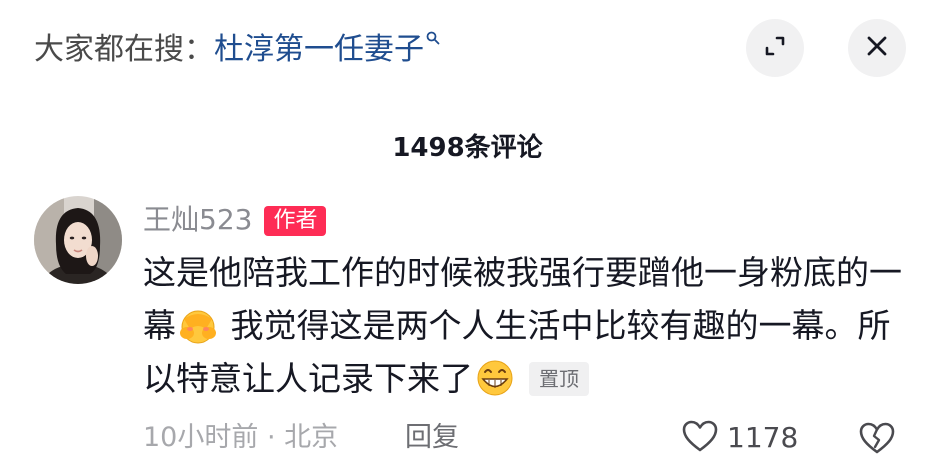  What do you see at coordinates (495, 378) in the screenshot?
I see `grinning-face-emoji` at bounding box center [495, 378].